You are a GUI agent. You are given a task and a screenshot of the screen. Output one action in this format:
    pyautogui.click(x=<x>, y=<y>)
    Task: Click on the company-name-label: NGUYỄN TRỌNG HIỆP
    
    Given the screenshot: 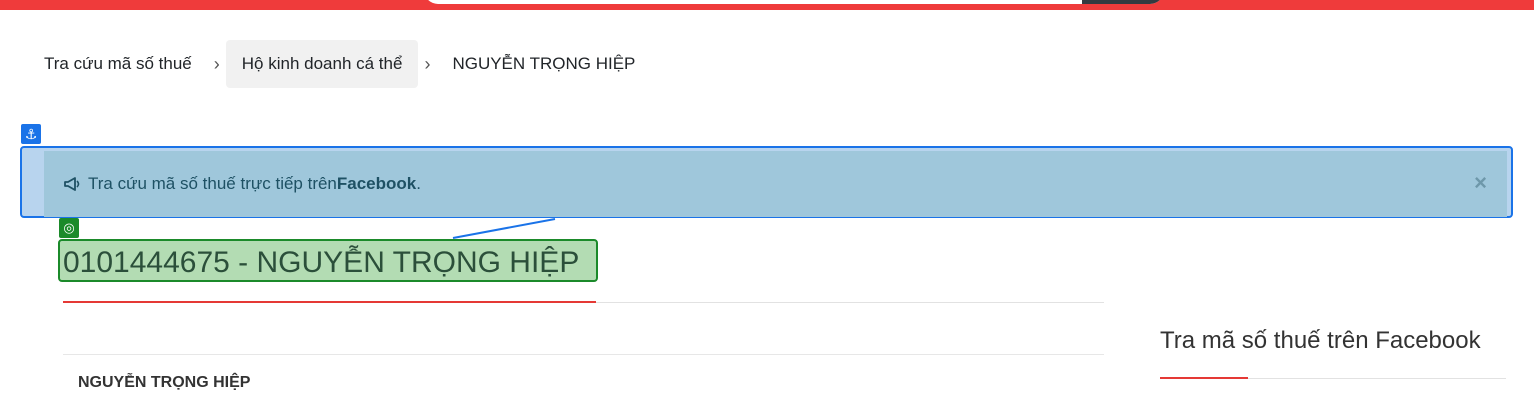 What is the action you would take?
    pyautogui.click(x=164, y=382)
    